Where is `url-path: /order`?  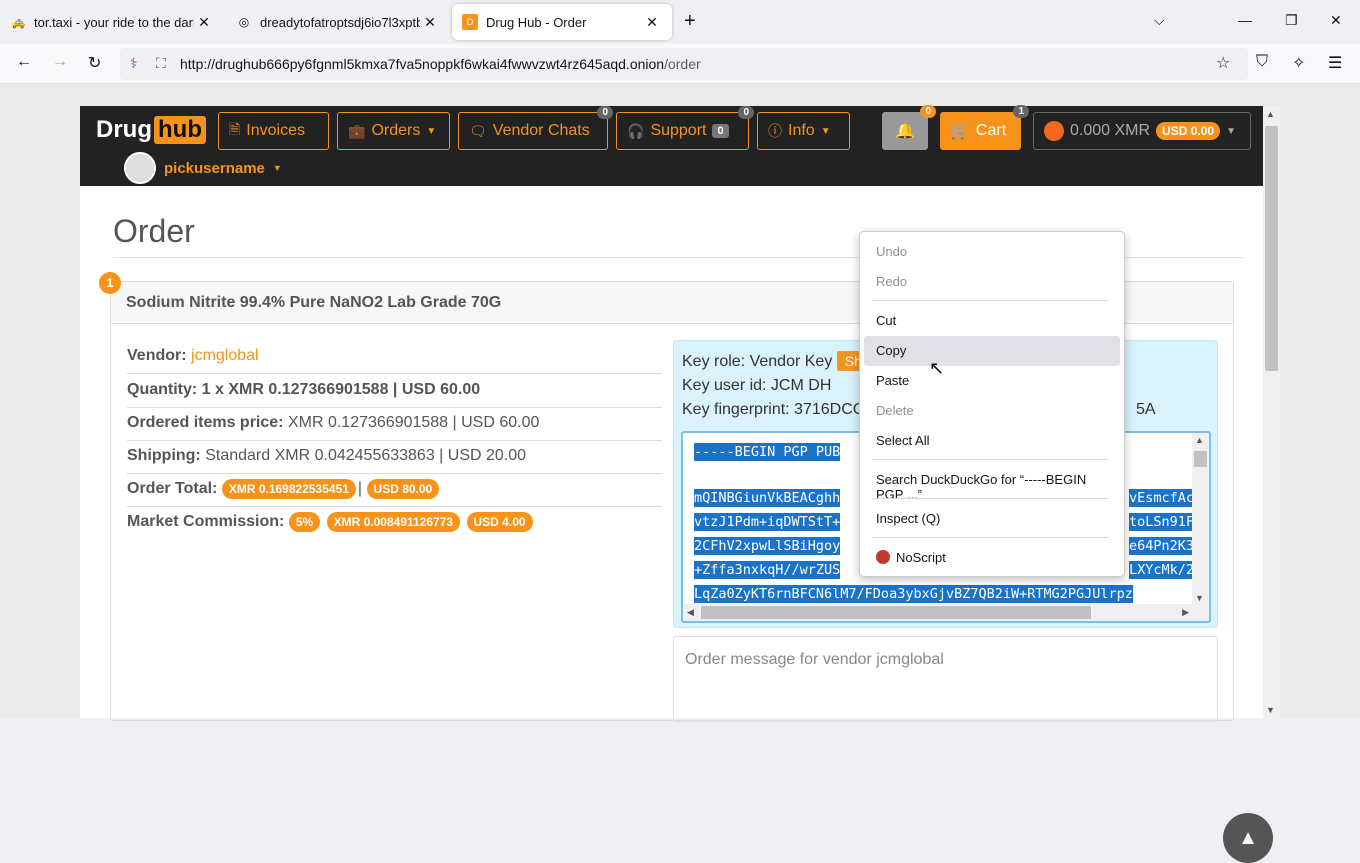
url-path: /order is located at coordinates (682, 64).